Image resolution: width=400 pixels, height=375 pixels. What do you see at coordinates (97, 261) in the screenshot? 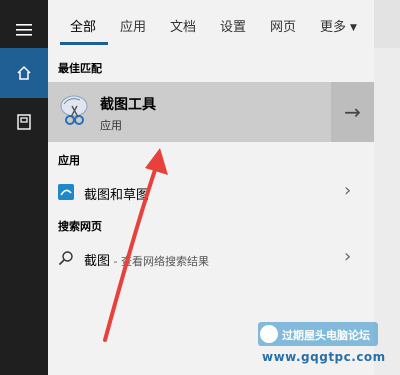
I see `web-search-query: 截图` at bounding box center [97, 261].